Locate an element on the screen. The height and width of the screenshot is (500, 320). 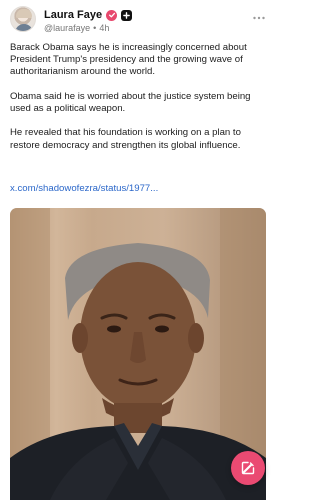
avatar is located at coordinates (23, 19).